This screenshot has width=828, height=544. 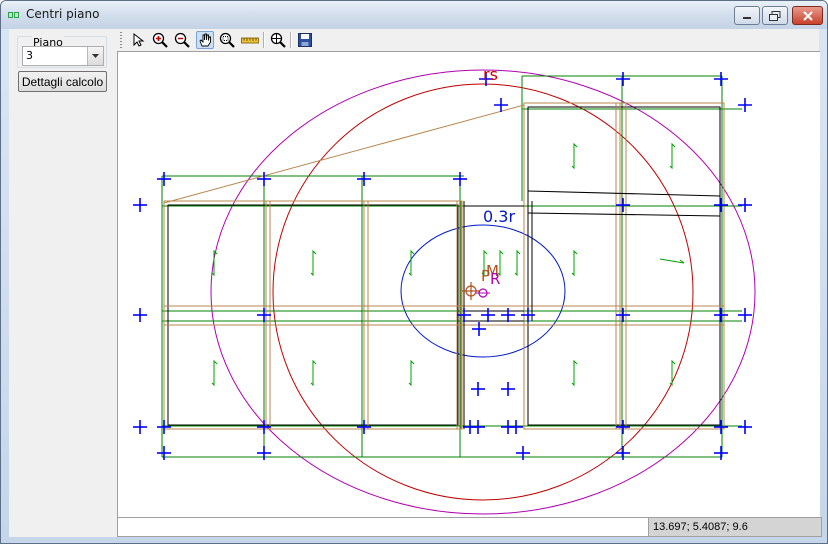 What do you see at coordinates (63, 56) in the screenshot?
I see `floor-select: 3` at bounding box center [63, 56].